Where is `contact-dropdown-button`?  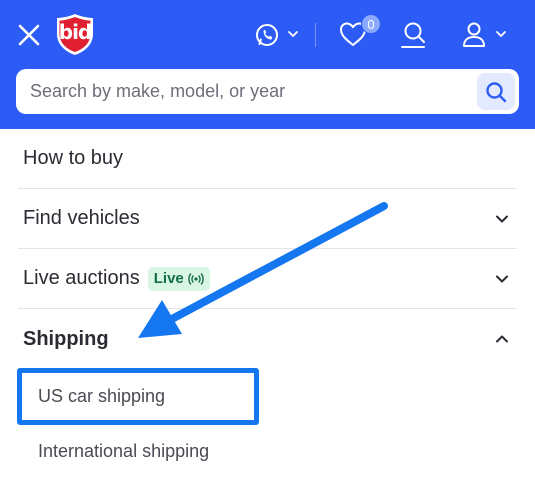 contact-dropdown-button is located at coordinates (277, 35).